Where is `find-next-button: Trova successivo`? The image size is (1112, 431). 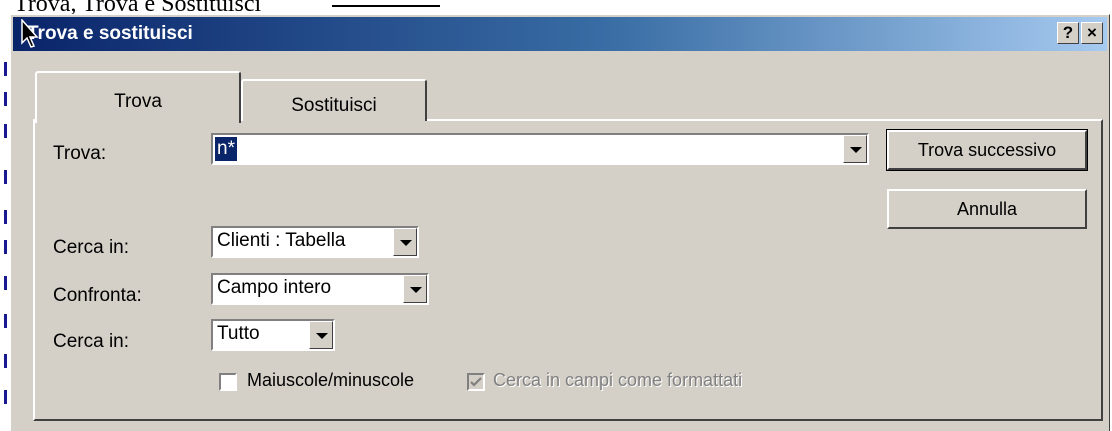
find-next-button: Trova successivo is located at coordinates (987, 150).